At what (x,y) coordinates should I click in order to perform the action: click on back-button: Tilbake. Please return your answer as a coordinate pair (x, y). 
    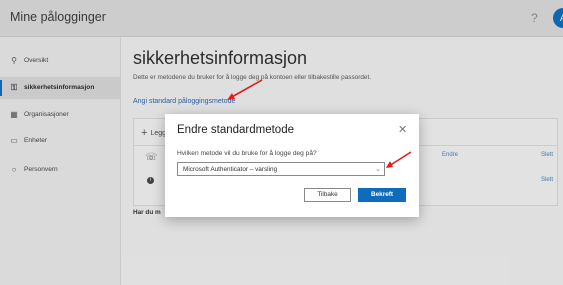
    Looking at the image, I should click on (327, 195).